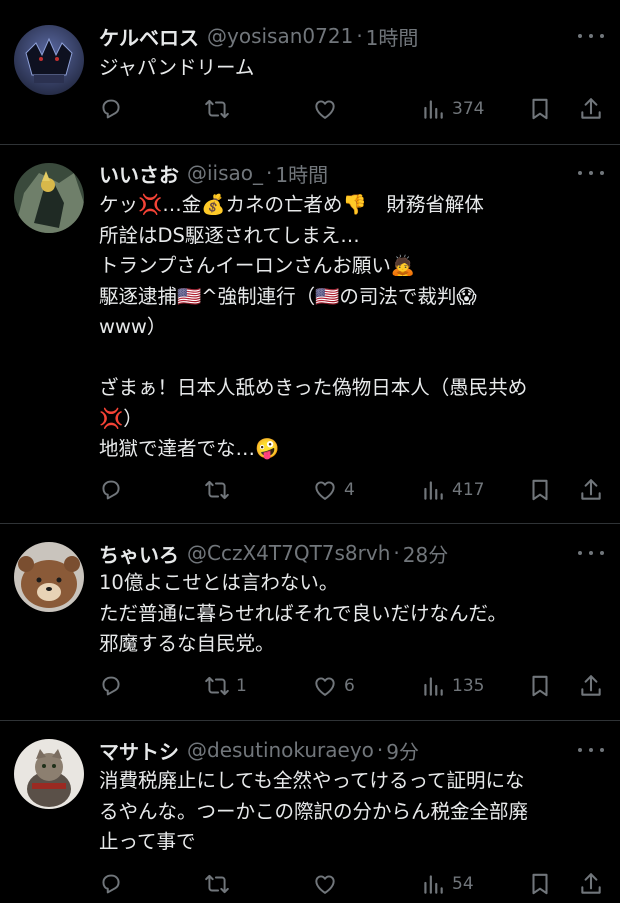  What do you see at coordinates (402, 750) in the screenshot?
I see `timestamp: 9分` at bounding box center [402, 750].